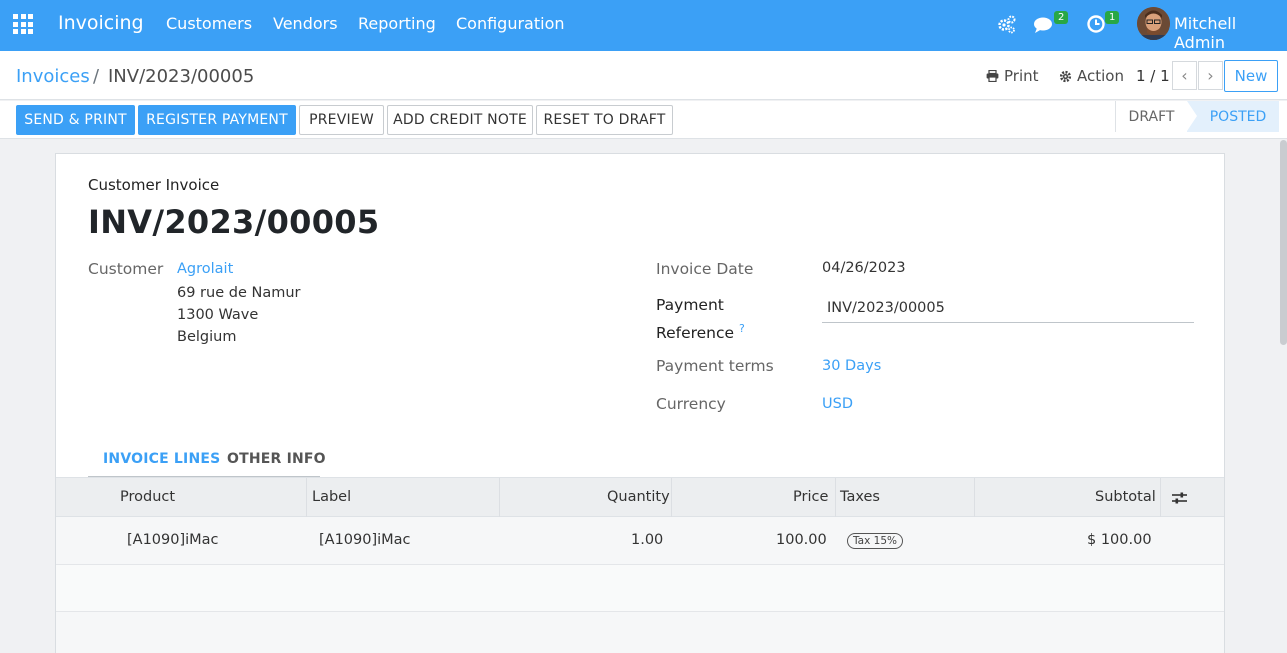 The image size is (1287, 653). What do you see at coordinates (510, 23) in the screenshot?
I see `menu-configuration: Configuration` at bounding box center [510, 23].